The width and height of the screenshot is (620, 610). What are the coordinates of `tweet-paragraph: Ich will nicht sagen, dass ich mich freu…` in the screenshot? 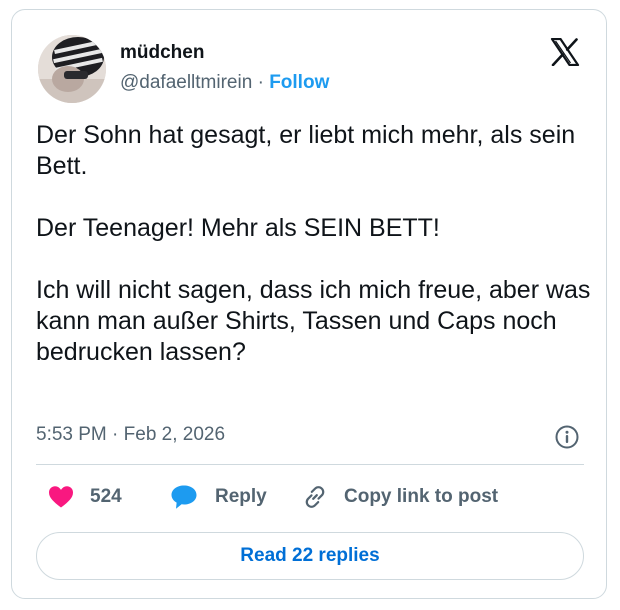 It's located at (313, 321).